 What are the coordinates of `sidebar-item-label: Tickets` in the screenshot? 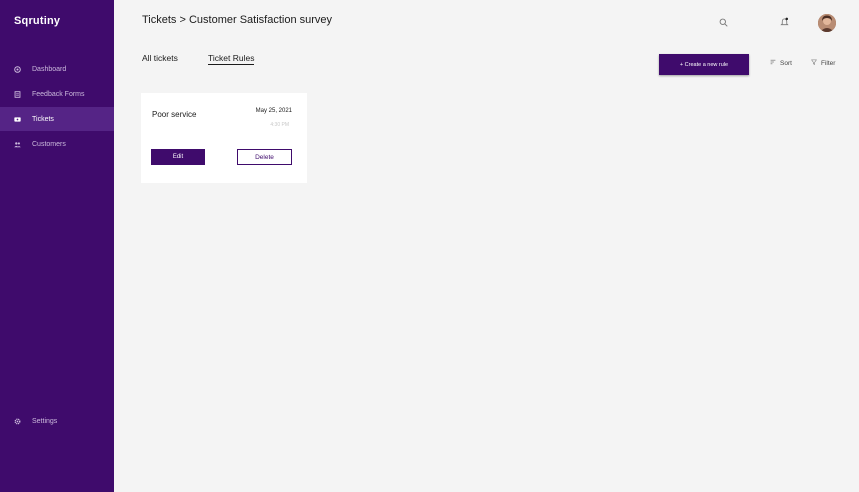 It's located at (43, 119).